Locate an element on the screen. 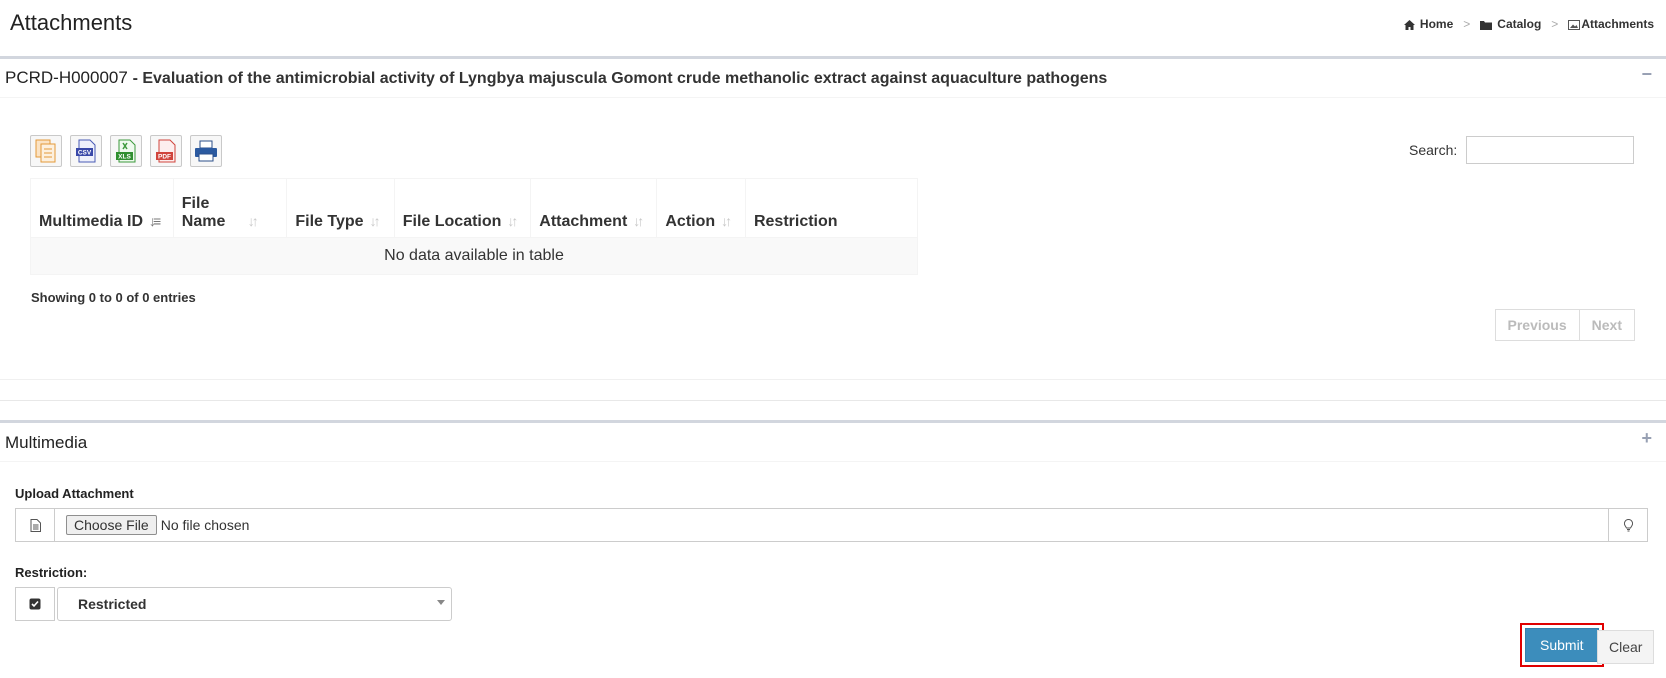 The image size is (1666, 678). excel-button: XLS is located at coordinates (126, 151).